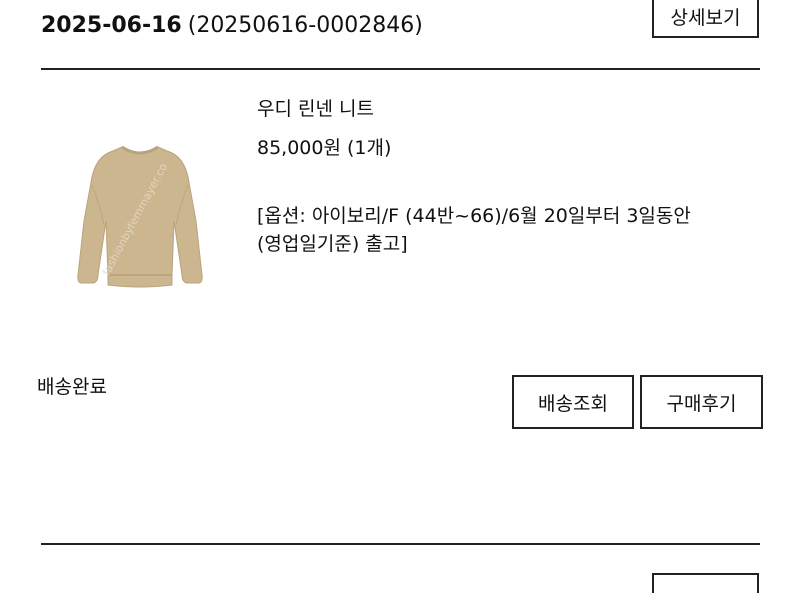 The width and height of the screenshot is (800, 593). What do you see at coordinates (701, 402) in the screenshot?
I see `write-review-button: 구매후기` at bounding box center [701, 402].